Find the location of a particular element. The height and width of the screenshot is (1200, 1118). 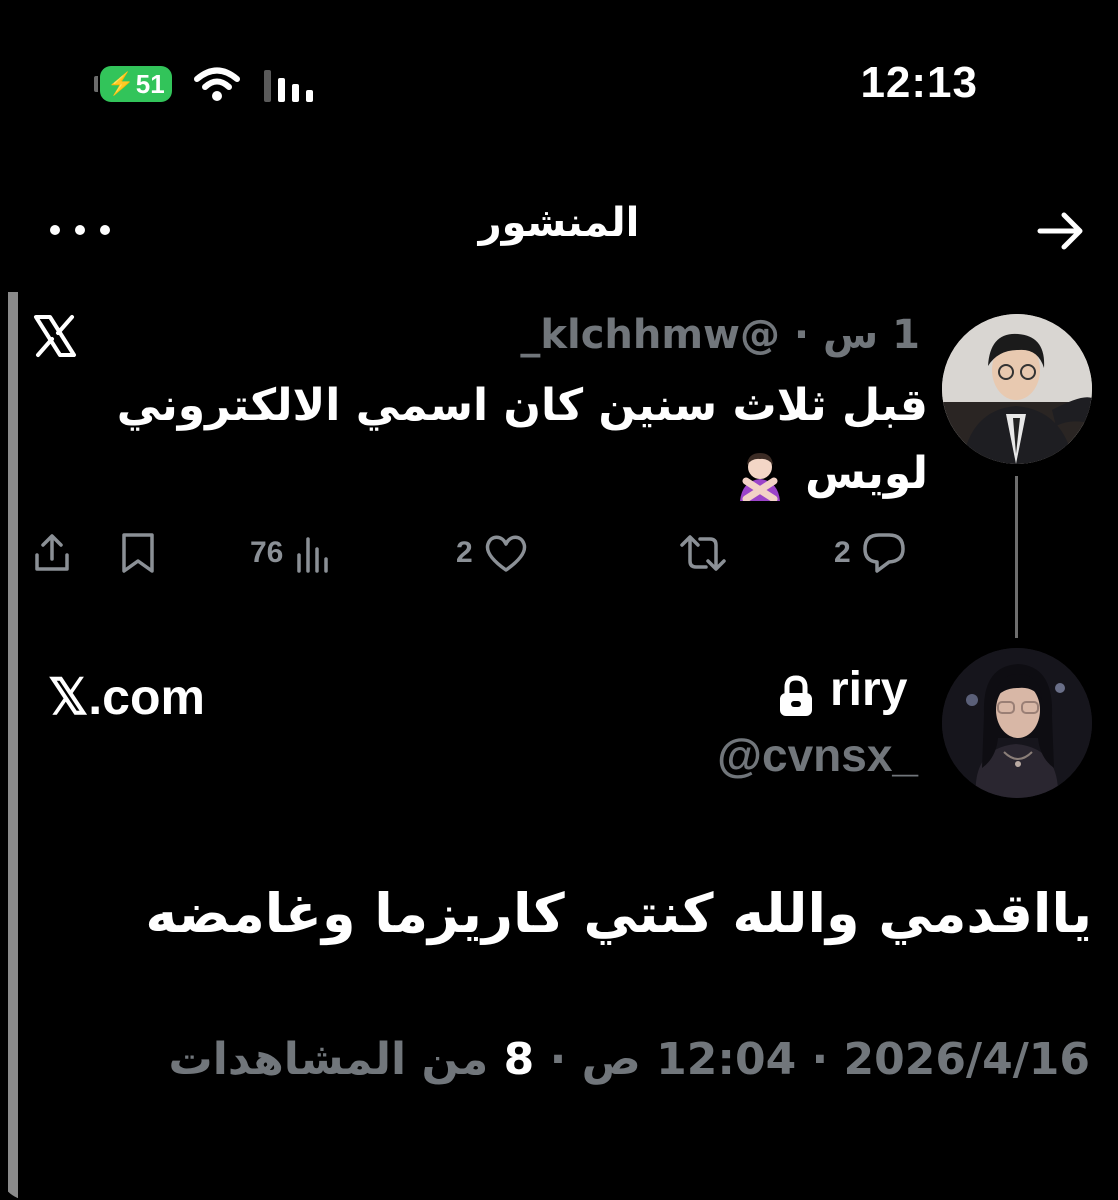

bookmark-icon is located at coordinates (138, 553).